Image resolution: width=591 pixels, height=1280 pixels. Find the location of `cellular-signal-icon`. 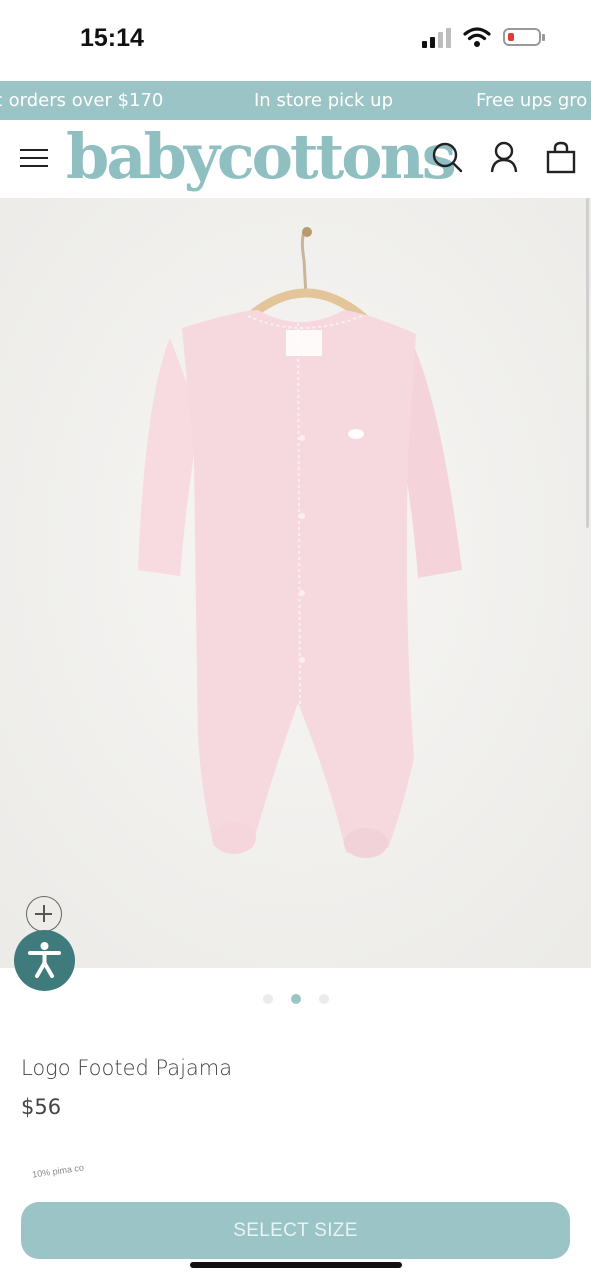

cellular-signal-icon is located at coordinates (436, 37).